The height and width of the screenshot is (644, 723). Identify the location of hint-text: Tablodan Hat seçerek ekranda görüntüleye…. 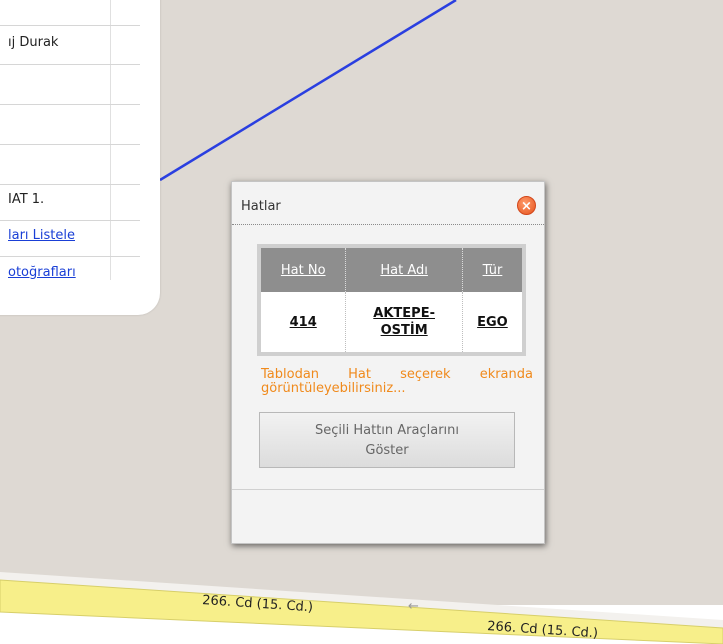
(397, 381).